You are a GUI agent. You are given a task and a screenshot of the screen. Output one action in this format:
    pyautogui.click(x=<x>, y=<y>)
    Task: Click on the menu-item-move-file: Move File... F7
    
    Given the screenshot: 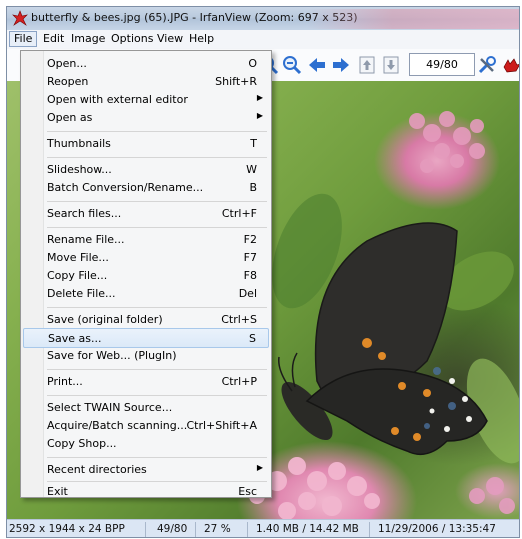 What is the action you would take?
    pyautogui.click(x=146, y=258)
    